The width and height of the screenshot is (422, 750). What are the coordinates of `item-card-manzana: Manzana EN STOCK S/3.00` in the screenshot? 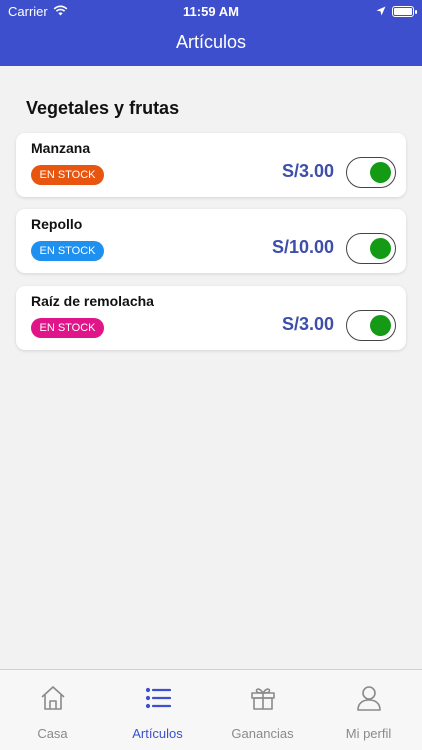 It's located at (211, 165).